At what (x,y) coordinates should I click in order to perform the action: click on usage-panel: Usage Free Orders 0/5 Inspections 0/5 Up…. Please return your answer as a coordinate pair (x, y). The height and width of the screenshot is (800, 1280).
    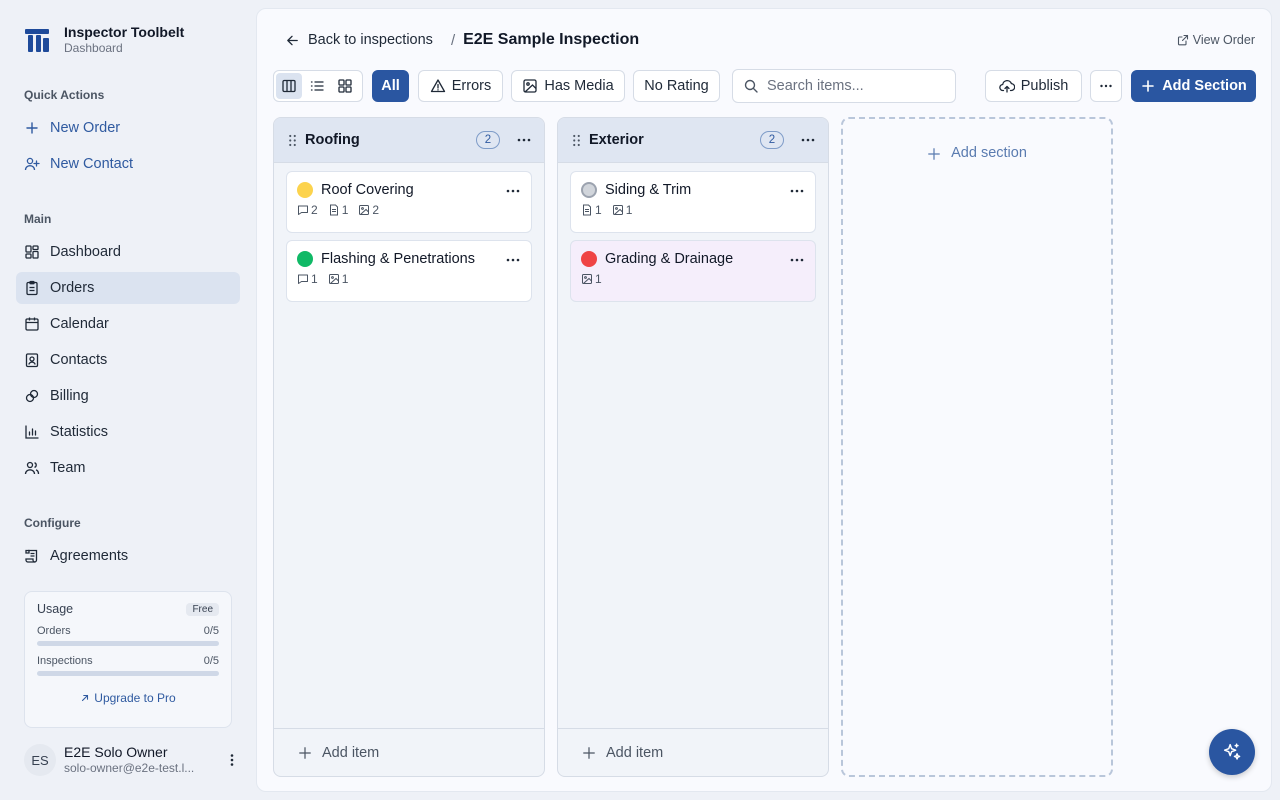
    Looking at the image, I should click on (128, 659).